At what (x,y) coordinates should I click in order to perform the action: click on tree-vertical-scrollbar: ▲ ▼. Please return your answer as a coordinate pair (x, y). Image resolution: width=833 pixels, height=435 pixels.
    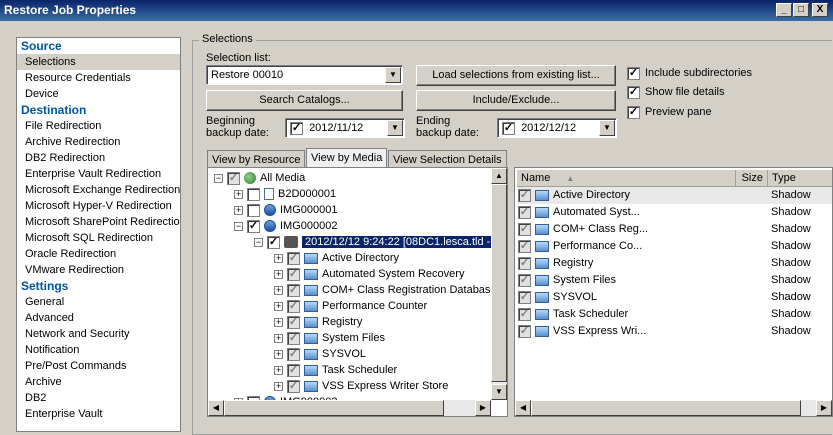
    Looking at the image, I should click on (499, 284).